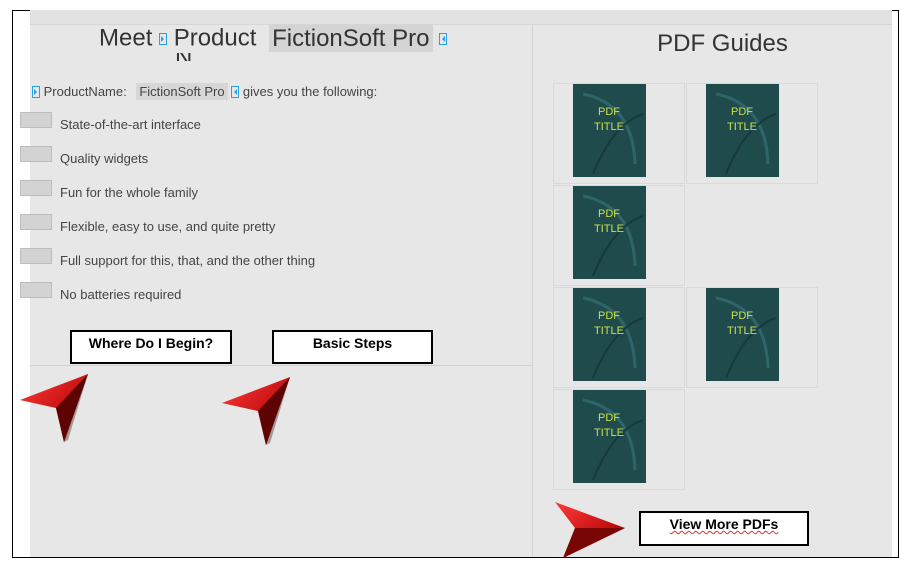 The width and height of the screenshot is (900, 585). I want to click on title-overflow-text: N, so click(185, 57).